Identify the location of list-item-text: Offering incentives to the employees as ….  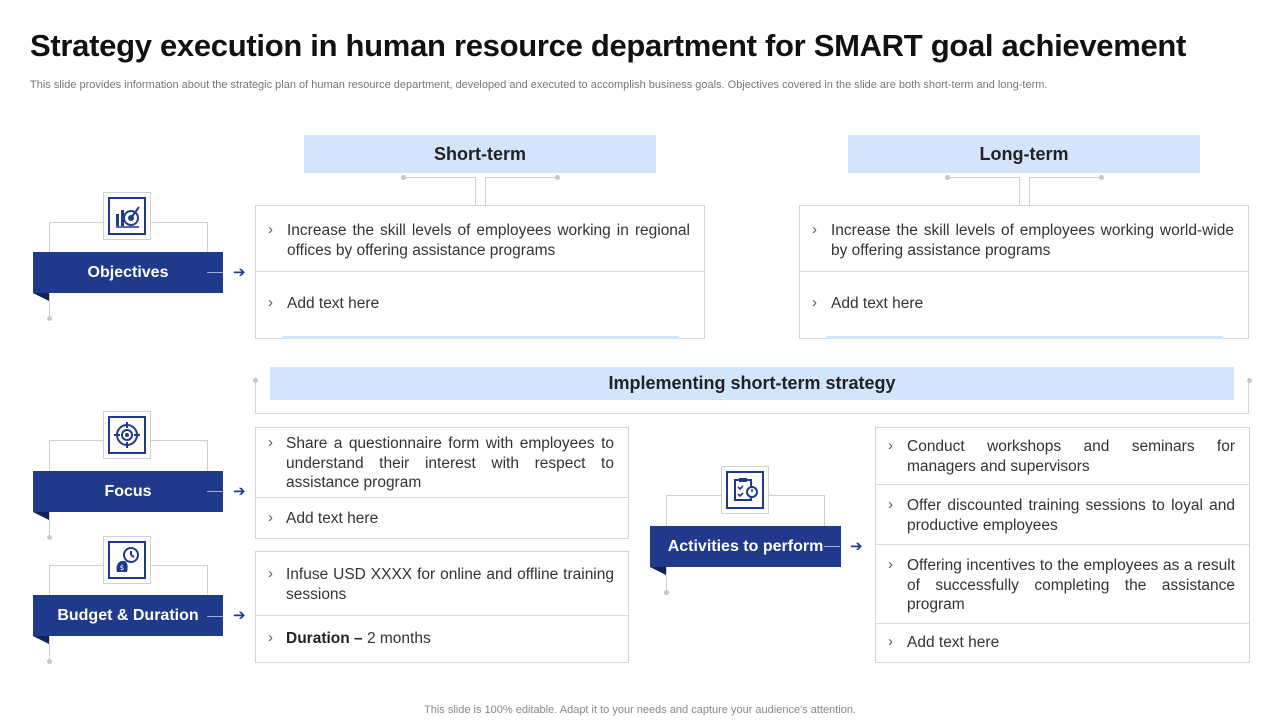
(1071, 585).